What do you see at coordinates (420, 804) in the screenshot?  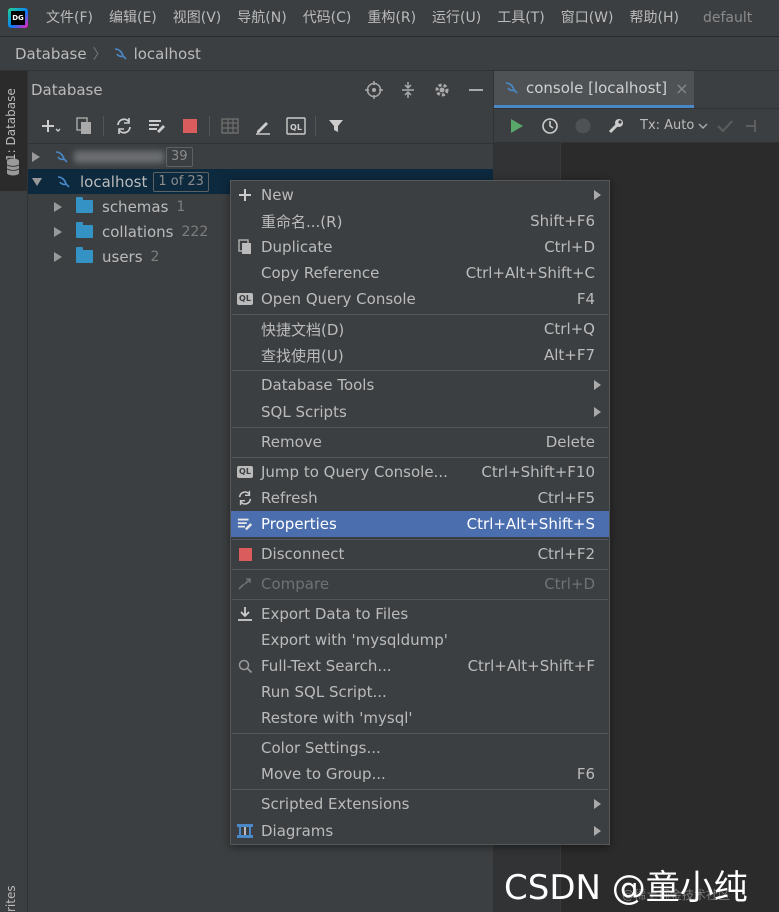 I see `menu-item-scripted-extensions: Scripted Extensions` at bounding box center [420, 804].